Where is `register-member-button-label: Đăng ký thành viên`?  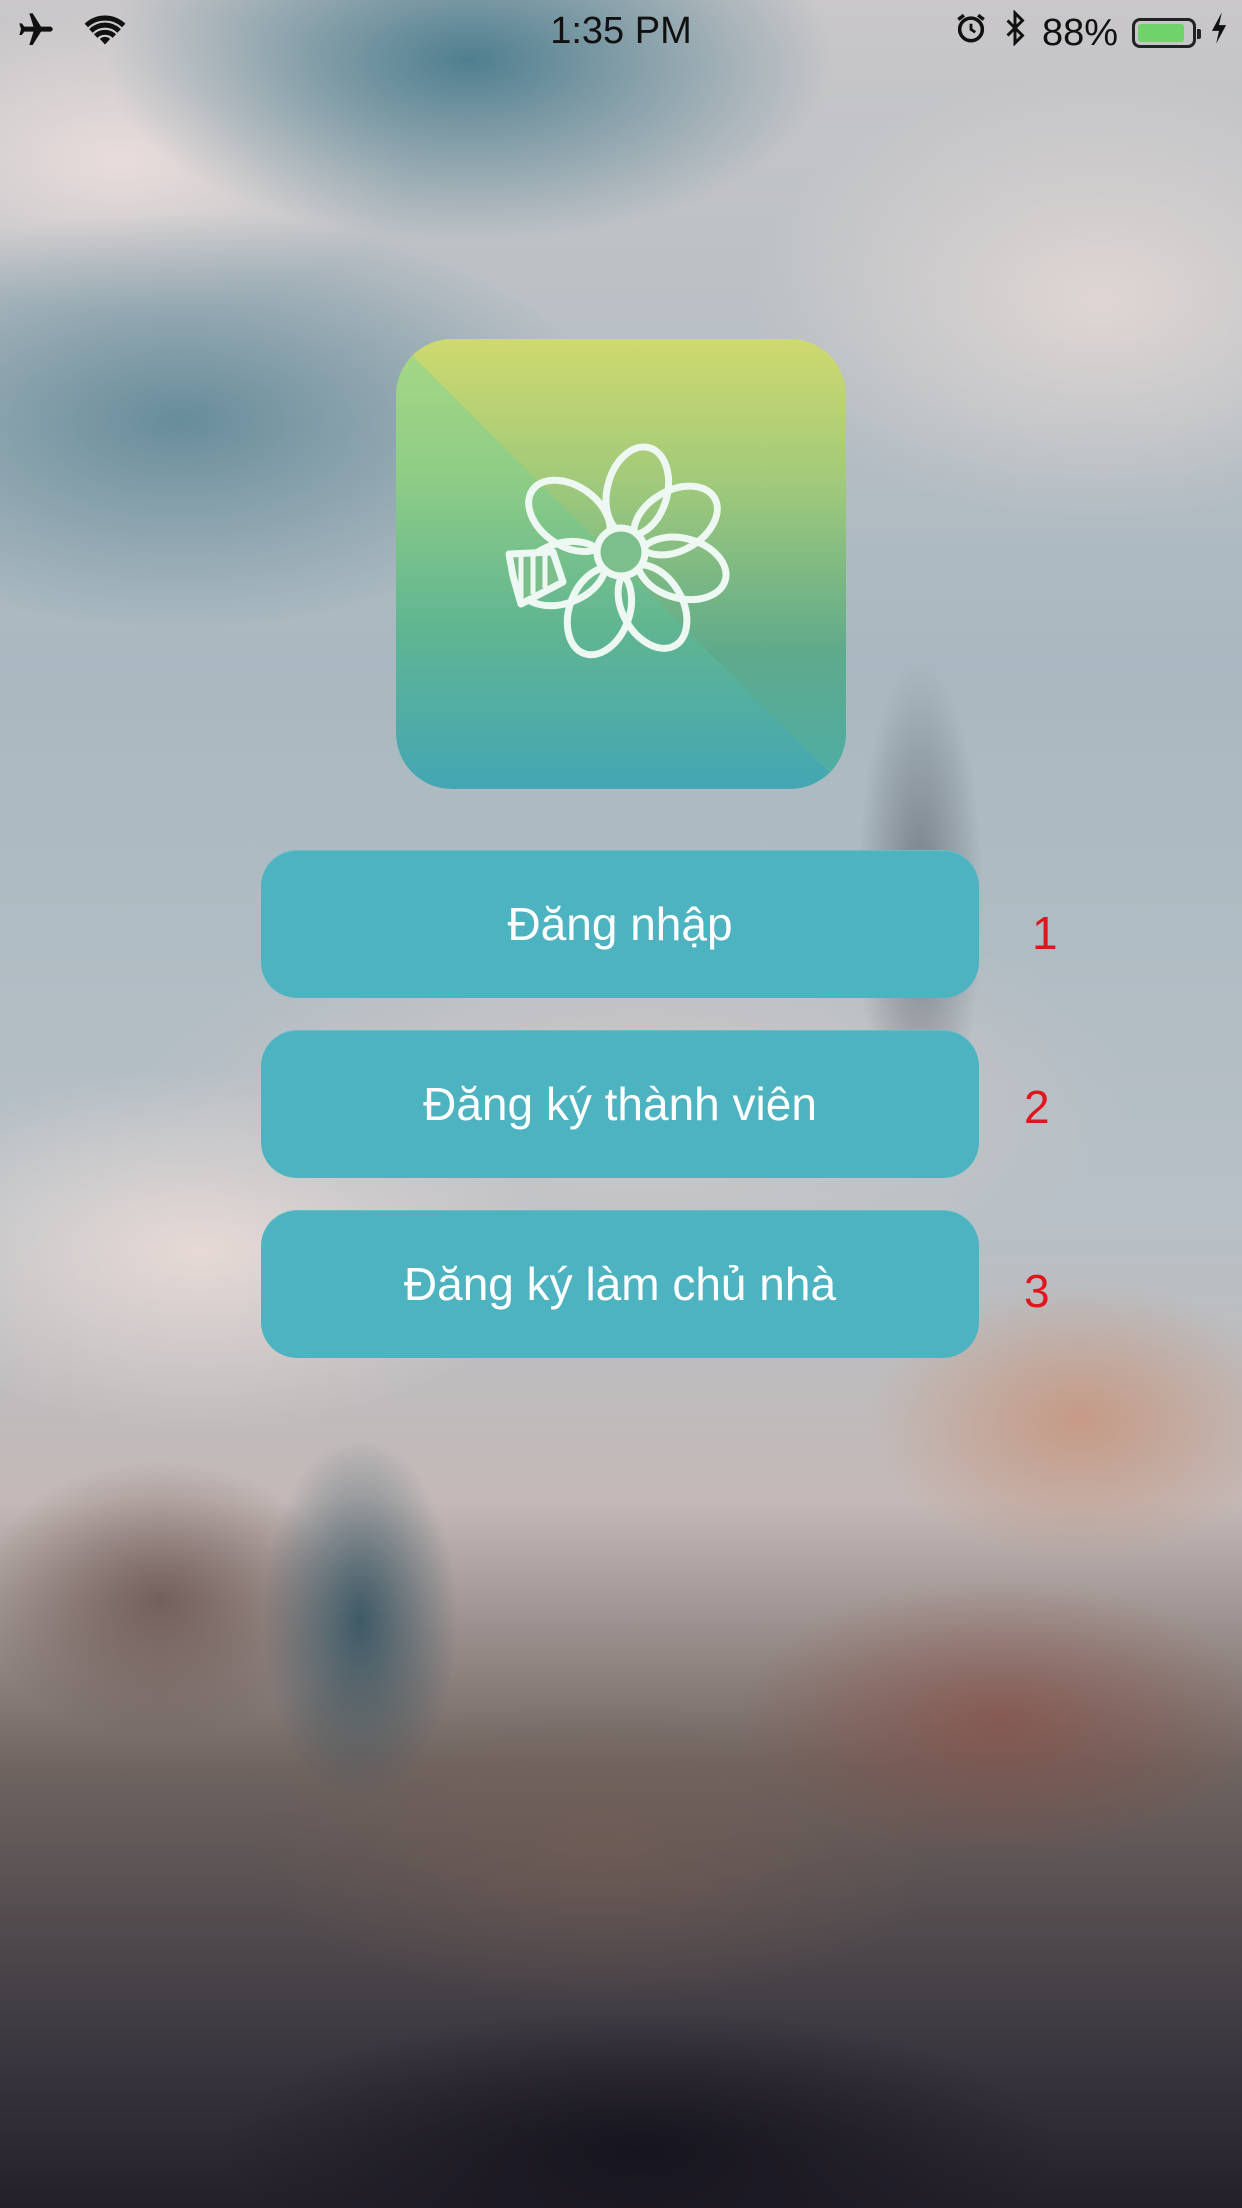
register-member-button-label: Đăng ký thành viên is located at coordinates (620, 1104).